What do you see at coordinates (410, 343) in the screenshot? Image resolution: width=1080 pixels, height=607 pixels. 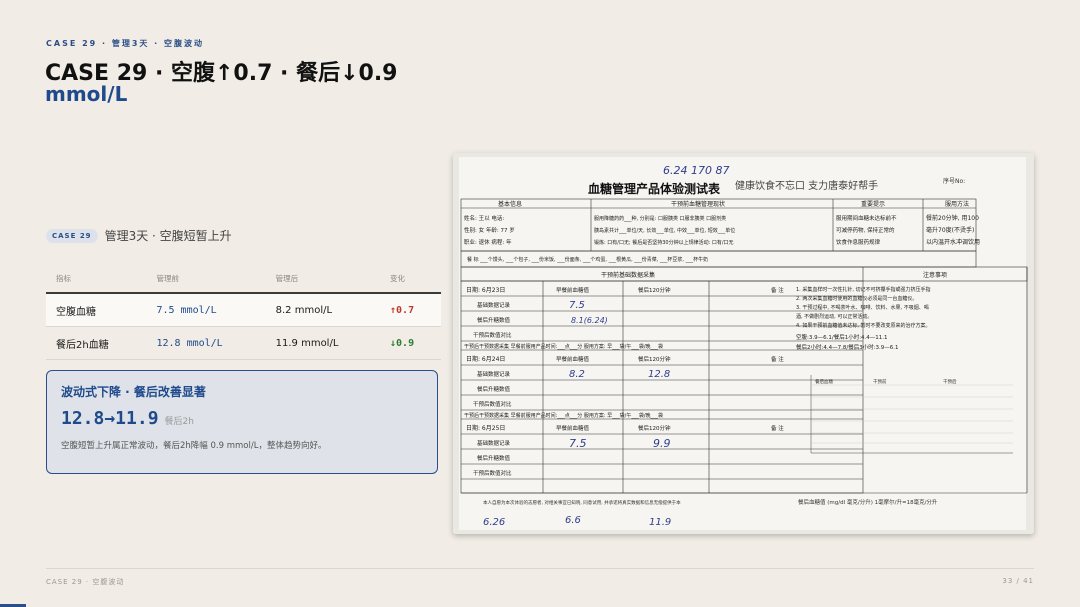 I see `change-cell: ↓0.9` at bounding box center [410, 343].